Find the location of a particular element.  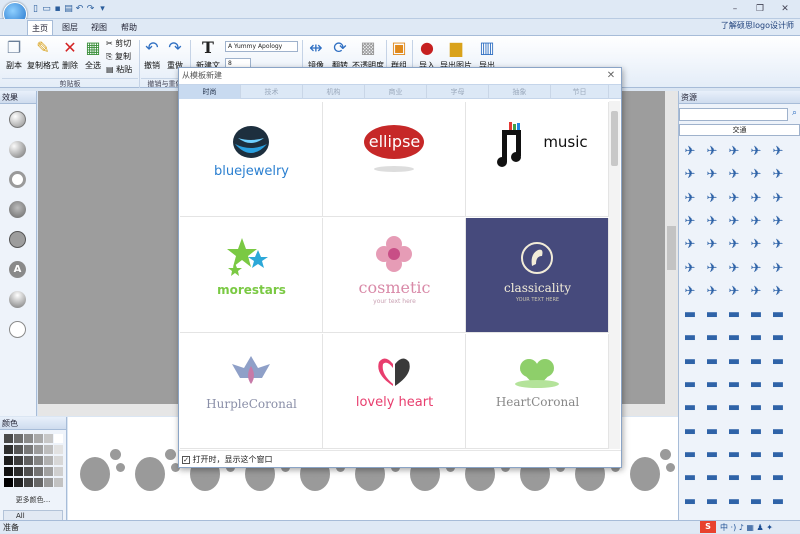

tab-abstract: 抽象 is located at coordinates (520, 92).